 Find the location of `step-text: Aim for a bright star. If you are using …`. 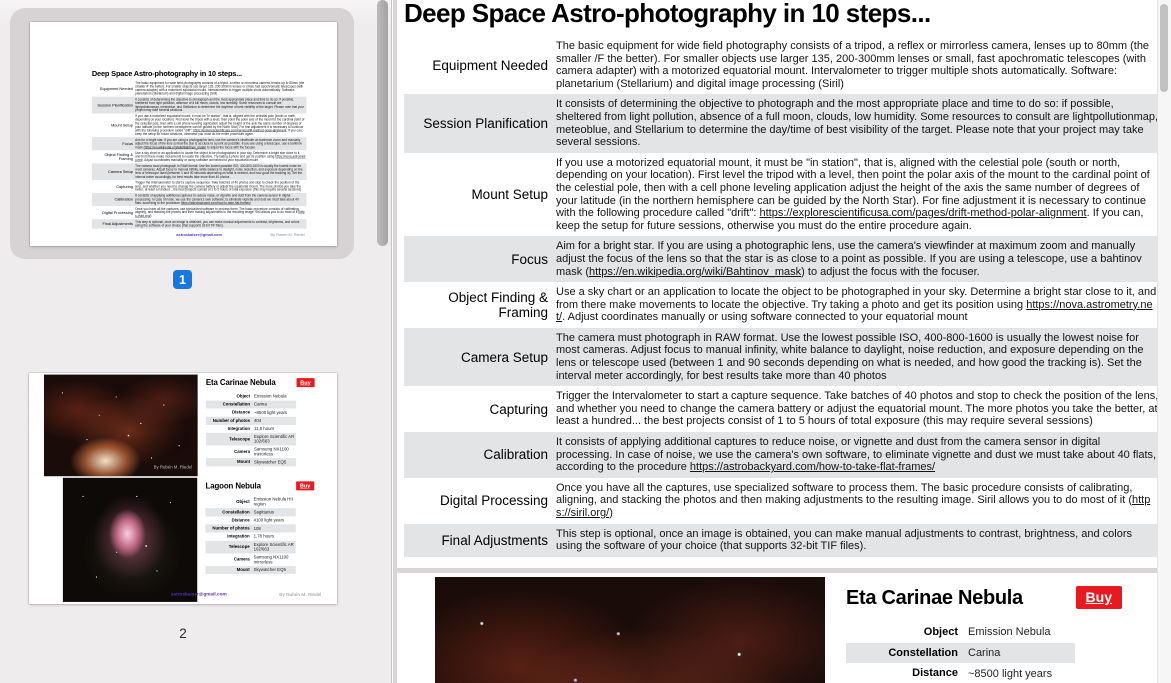

step-text: Aim for a bright star. If you are using … is located at coordinates (857, 259).